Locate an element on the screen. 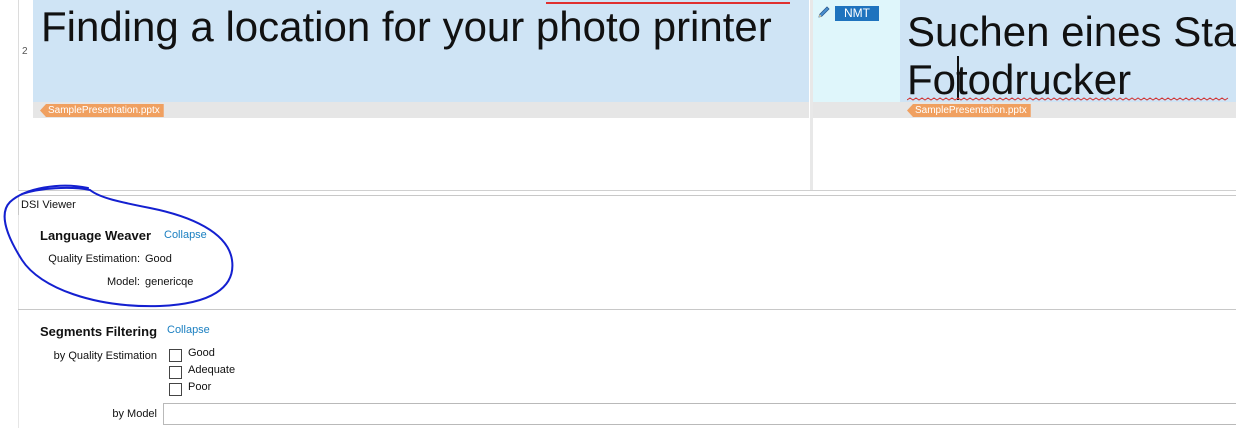 The height and width of the screenshot is (428, 1236). good-checkbox is located at coordinates (175, 355).